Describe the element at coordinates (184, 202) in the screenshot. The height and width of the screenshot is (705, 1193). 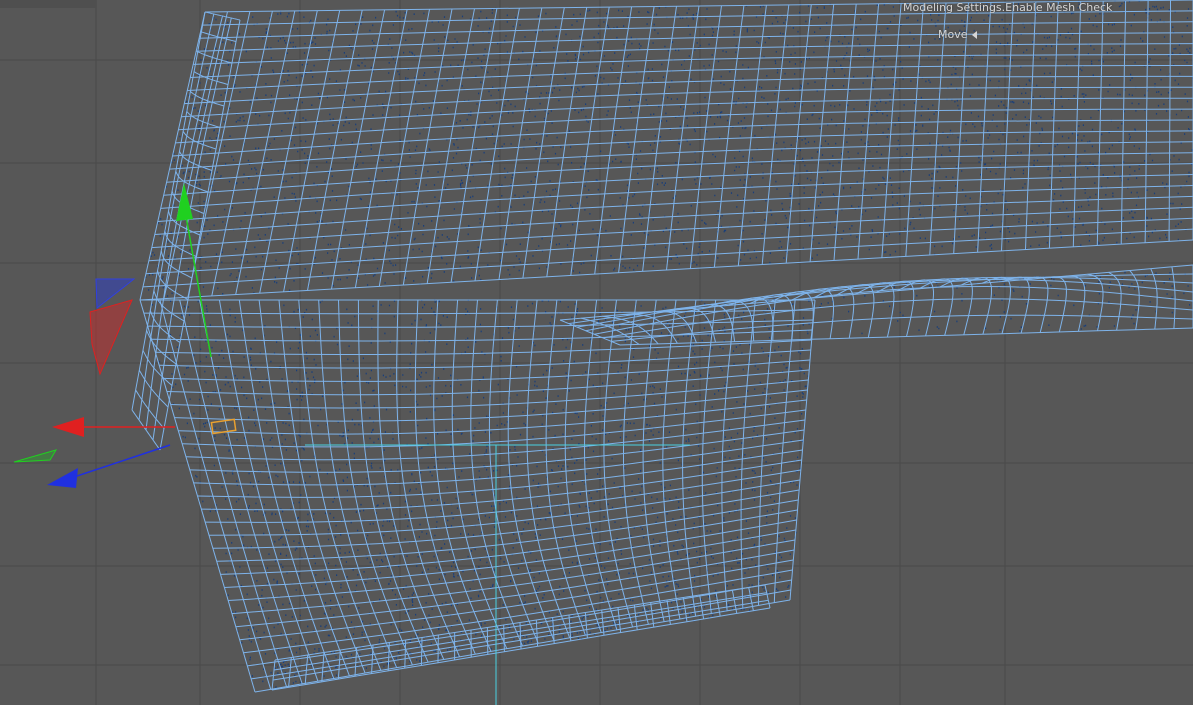
I see `gizmo-y-arrow-icon` at that location.